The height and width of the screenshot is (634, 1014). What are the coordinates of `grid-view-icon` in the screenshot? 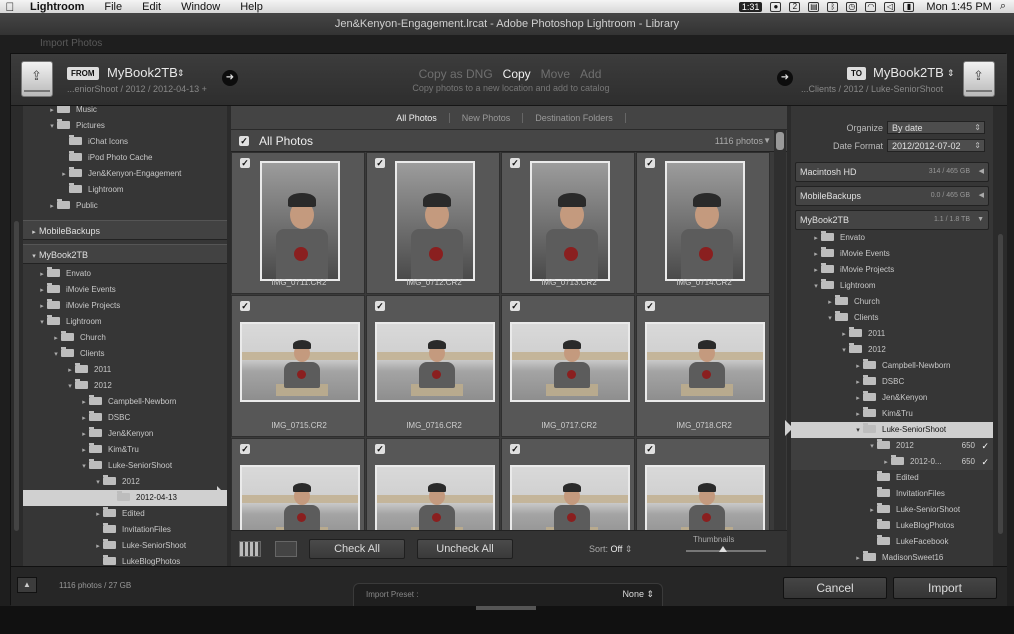 It's located at (250, 549).